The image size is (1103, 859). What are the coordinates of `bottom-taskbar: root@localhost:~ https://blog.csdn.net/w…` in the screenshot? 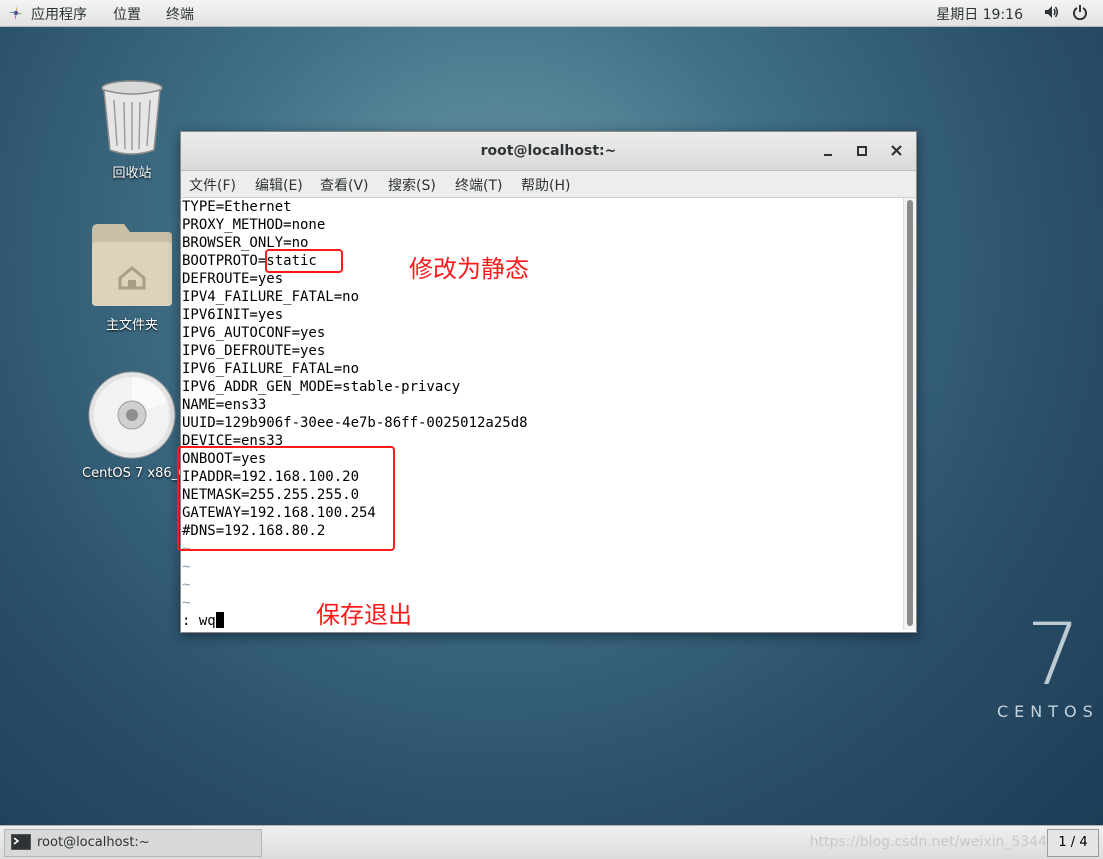 It's located at (551, 842).